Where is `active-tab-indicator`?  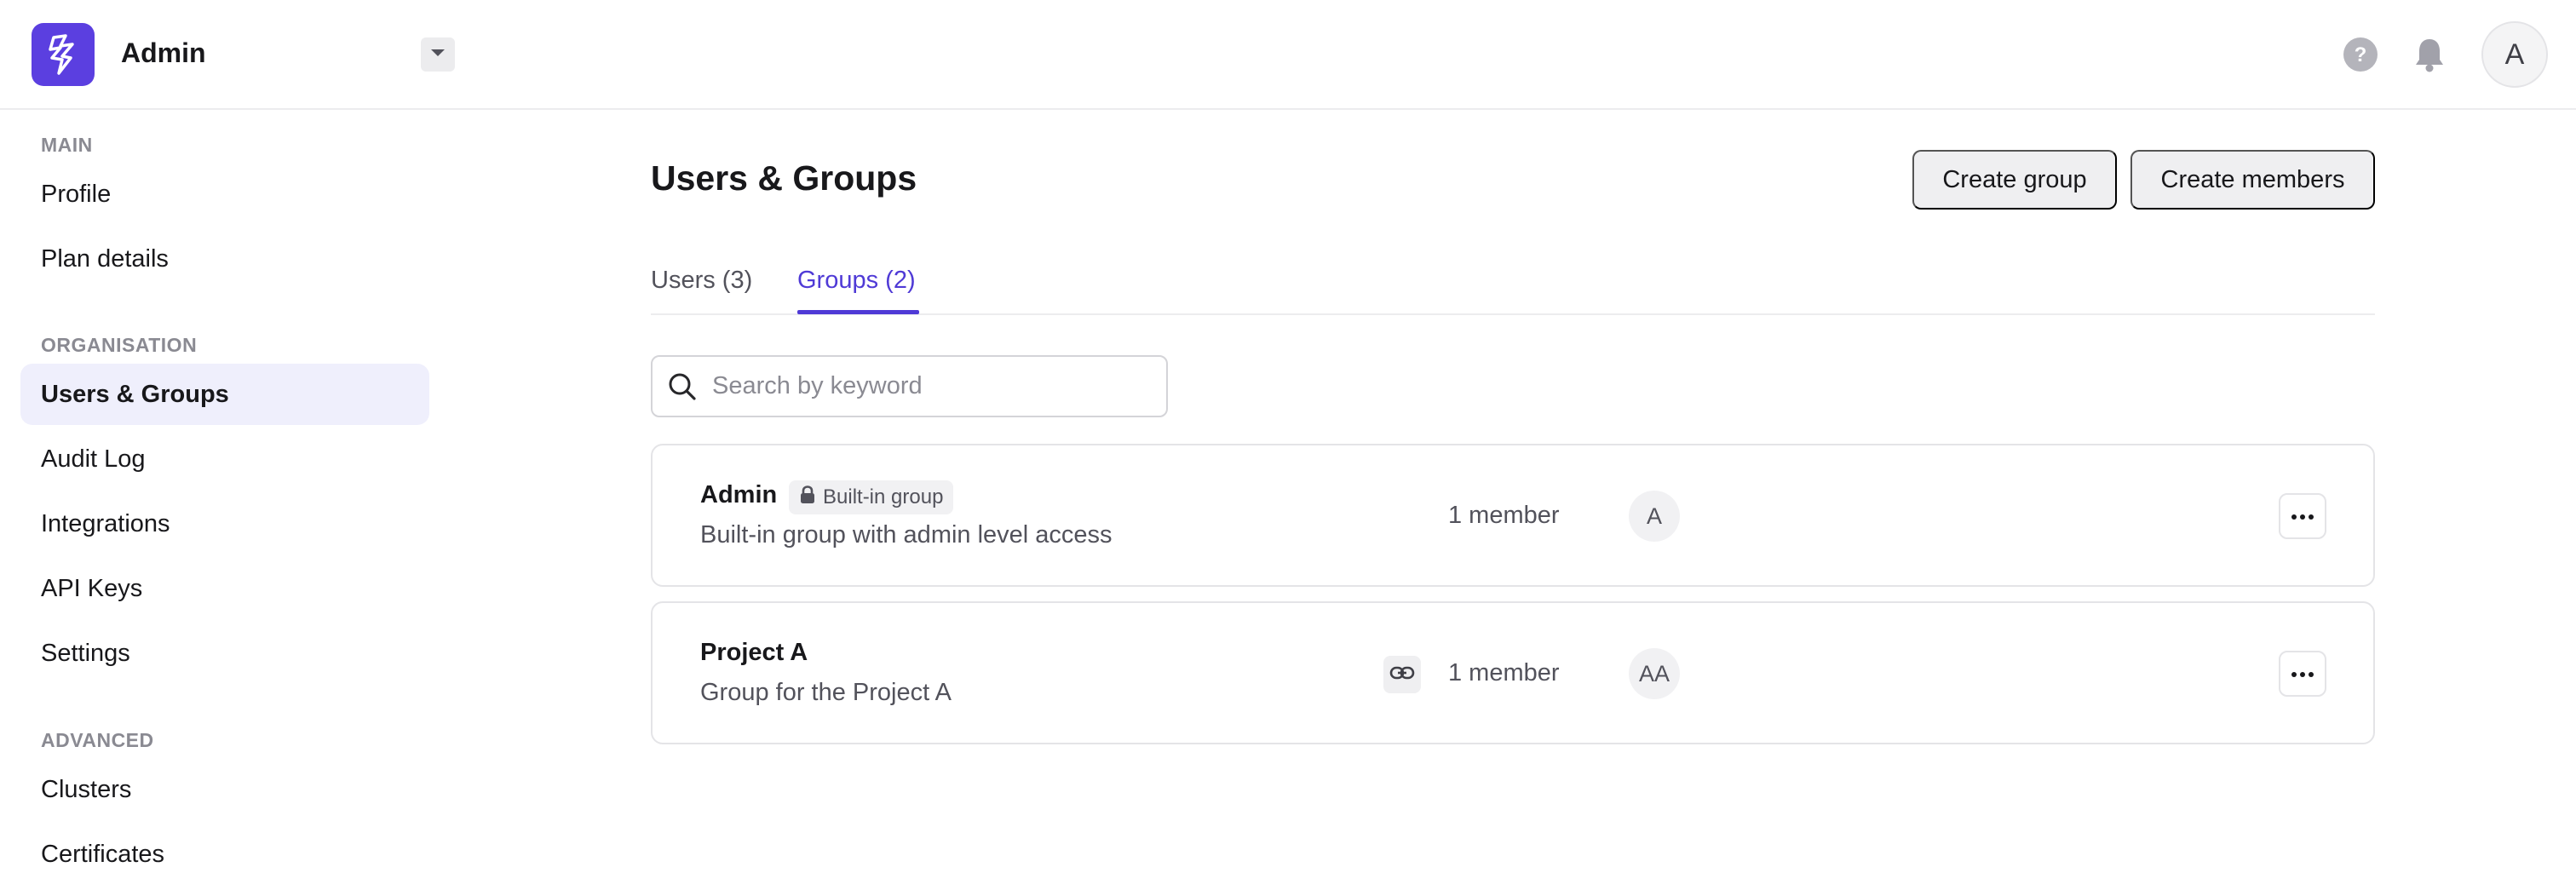
active-tab-indicator is located at coordinates (858, 312).